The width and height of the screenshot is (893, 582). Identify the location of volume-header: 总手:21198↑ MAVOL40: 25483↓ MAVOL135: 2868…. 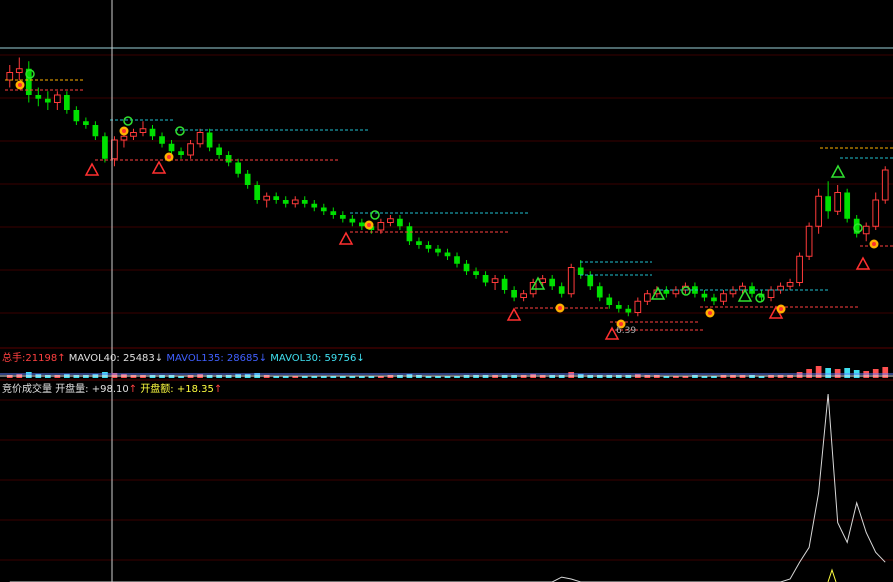
(183, 357).